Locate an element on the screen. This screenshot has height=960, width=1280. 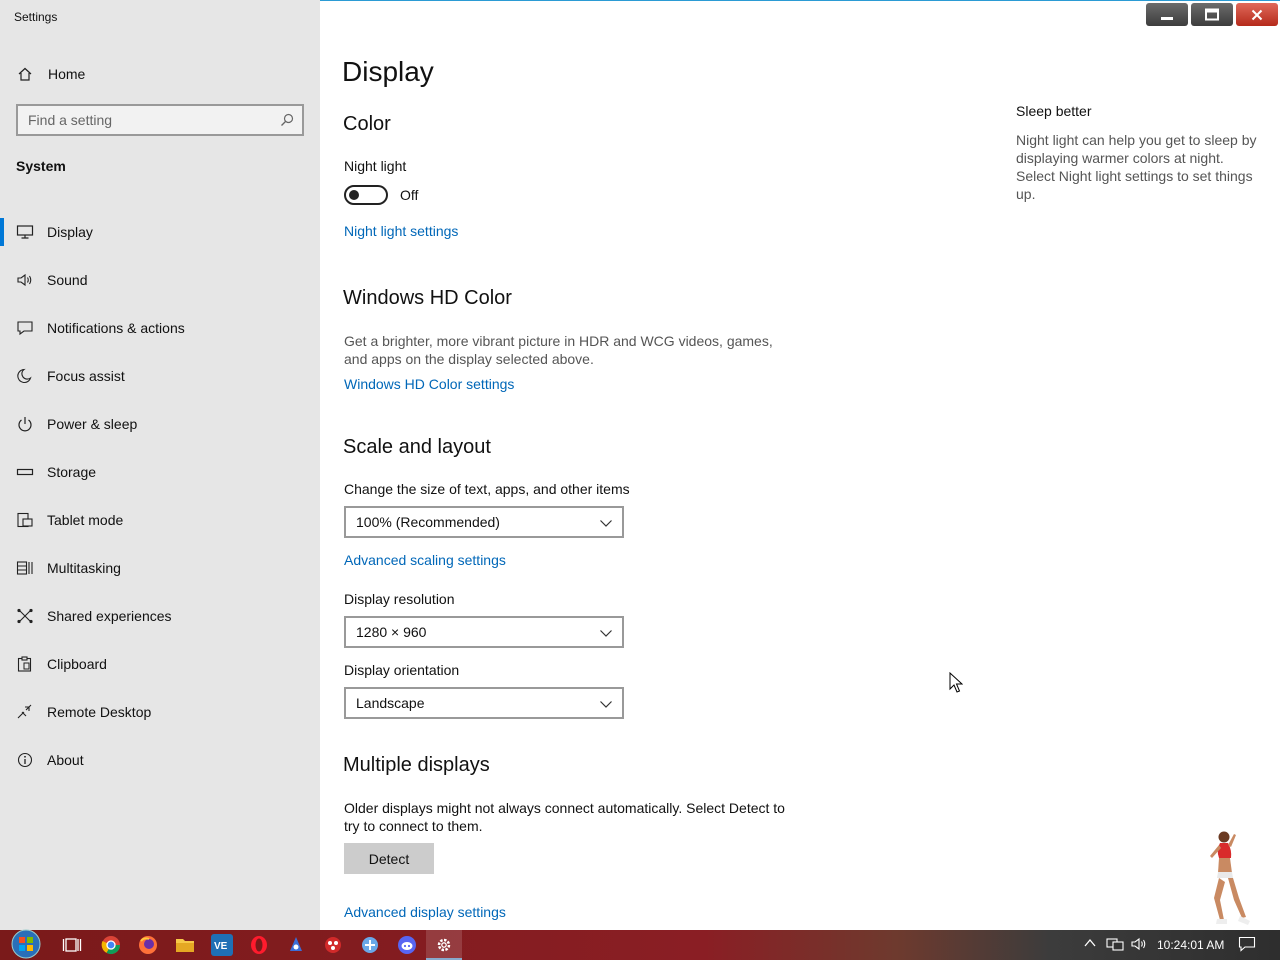
sidebar-item-remote-desktop: Remote Desktop is located at coordinates (160, 712).